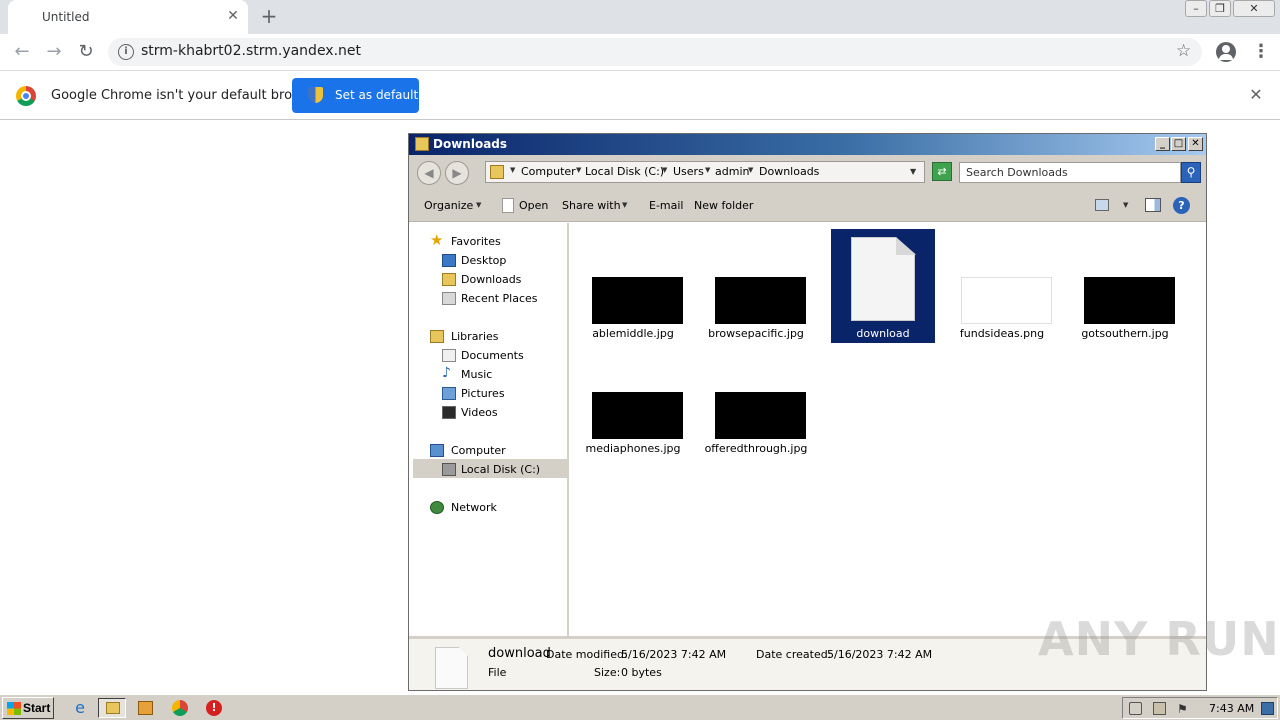  Describe the element at coordinates (126, 52) in the screenshot. I see `site-info-icon: i` at that location.